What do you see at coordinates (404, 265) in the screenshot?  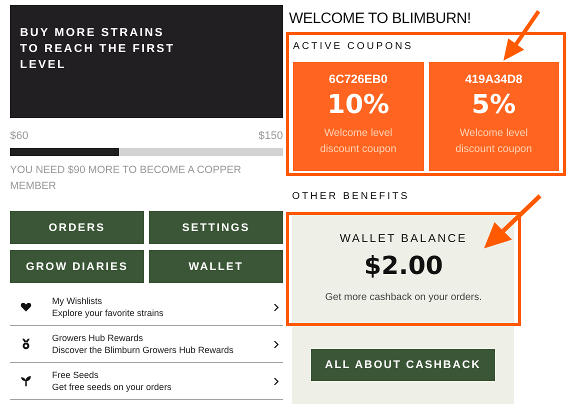 I see `wallet-amount: $2.00` at bounding box center [404, 265].